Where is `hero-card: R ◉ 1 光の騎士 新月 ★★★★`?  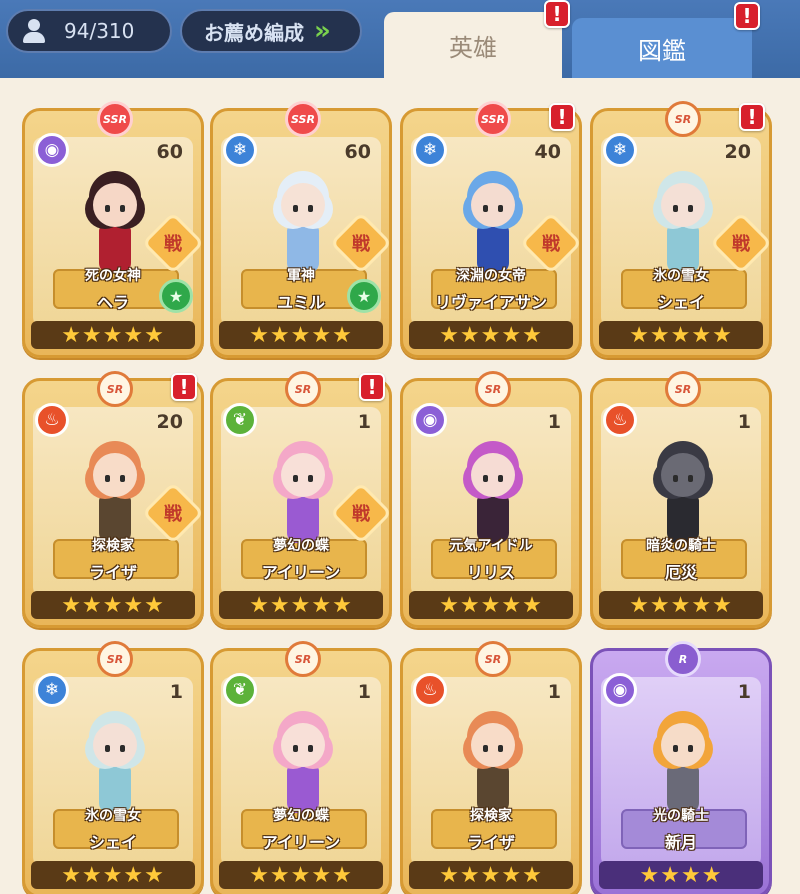
hero-card: R ◉ 1 光の騎士 新月 ★★★★ is located at coordinates (681, 767).